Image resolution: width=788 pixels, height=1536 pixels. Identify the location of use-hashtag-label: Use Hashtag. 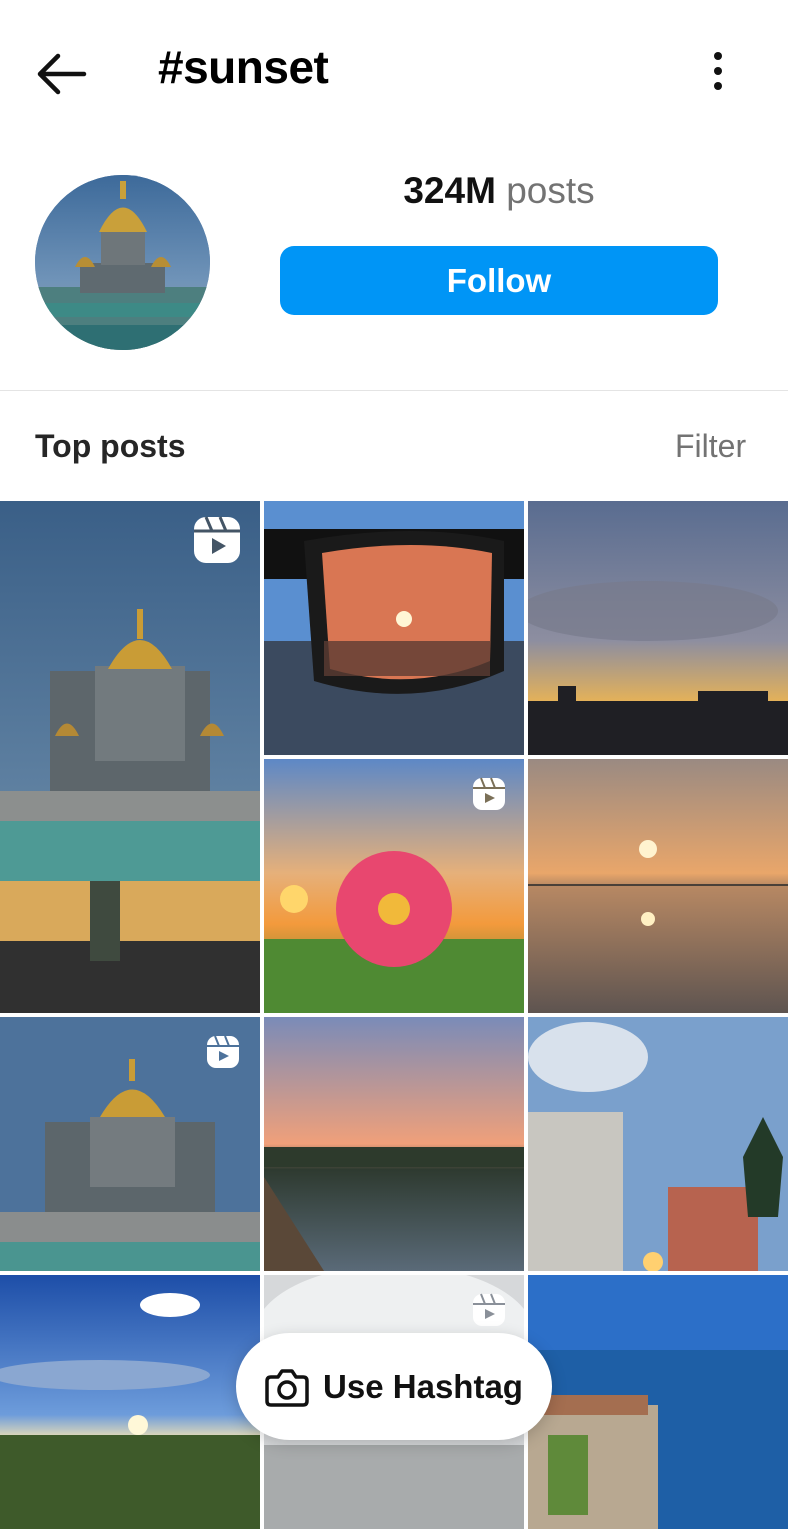
(423, 1386).